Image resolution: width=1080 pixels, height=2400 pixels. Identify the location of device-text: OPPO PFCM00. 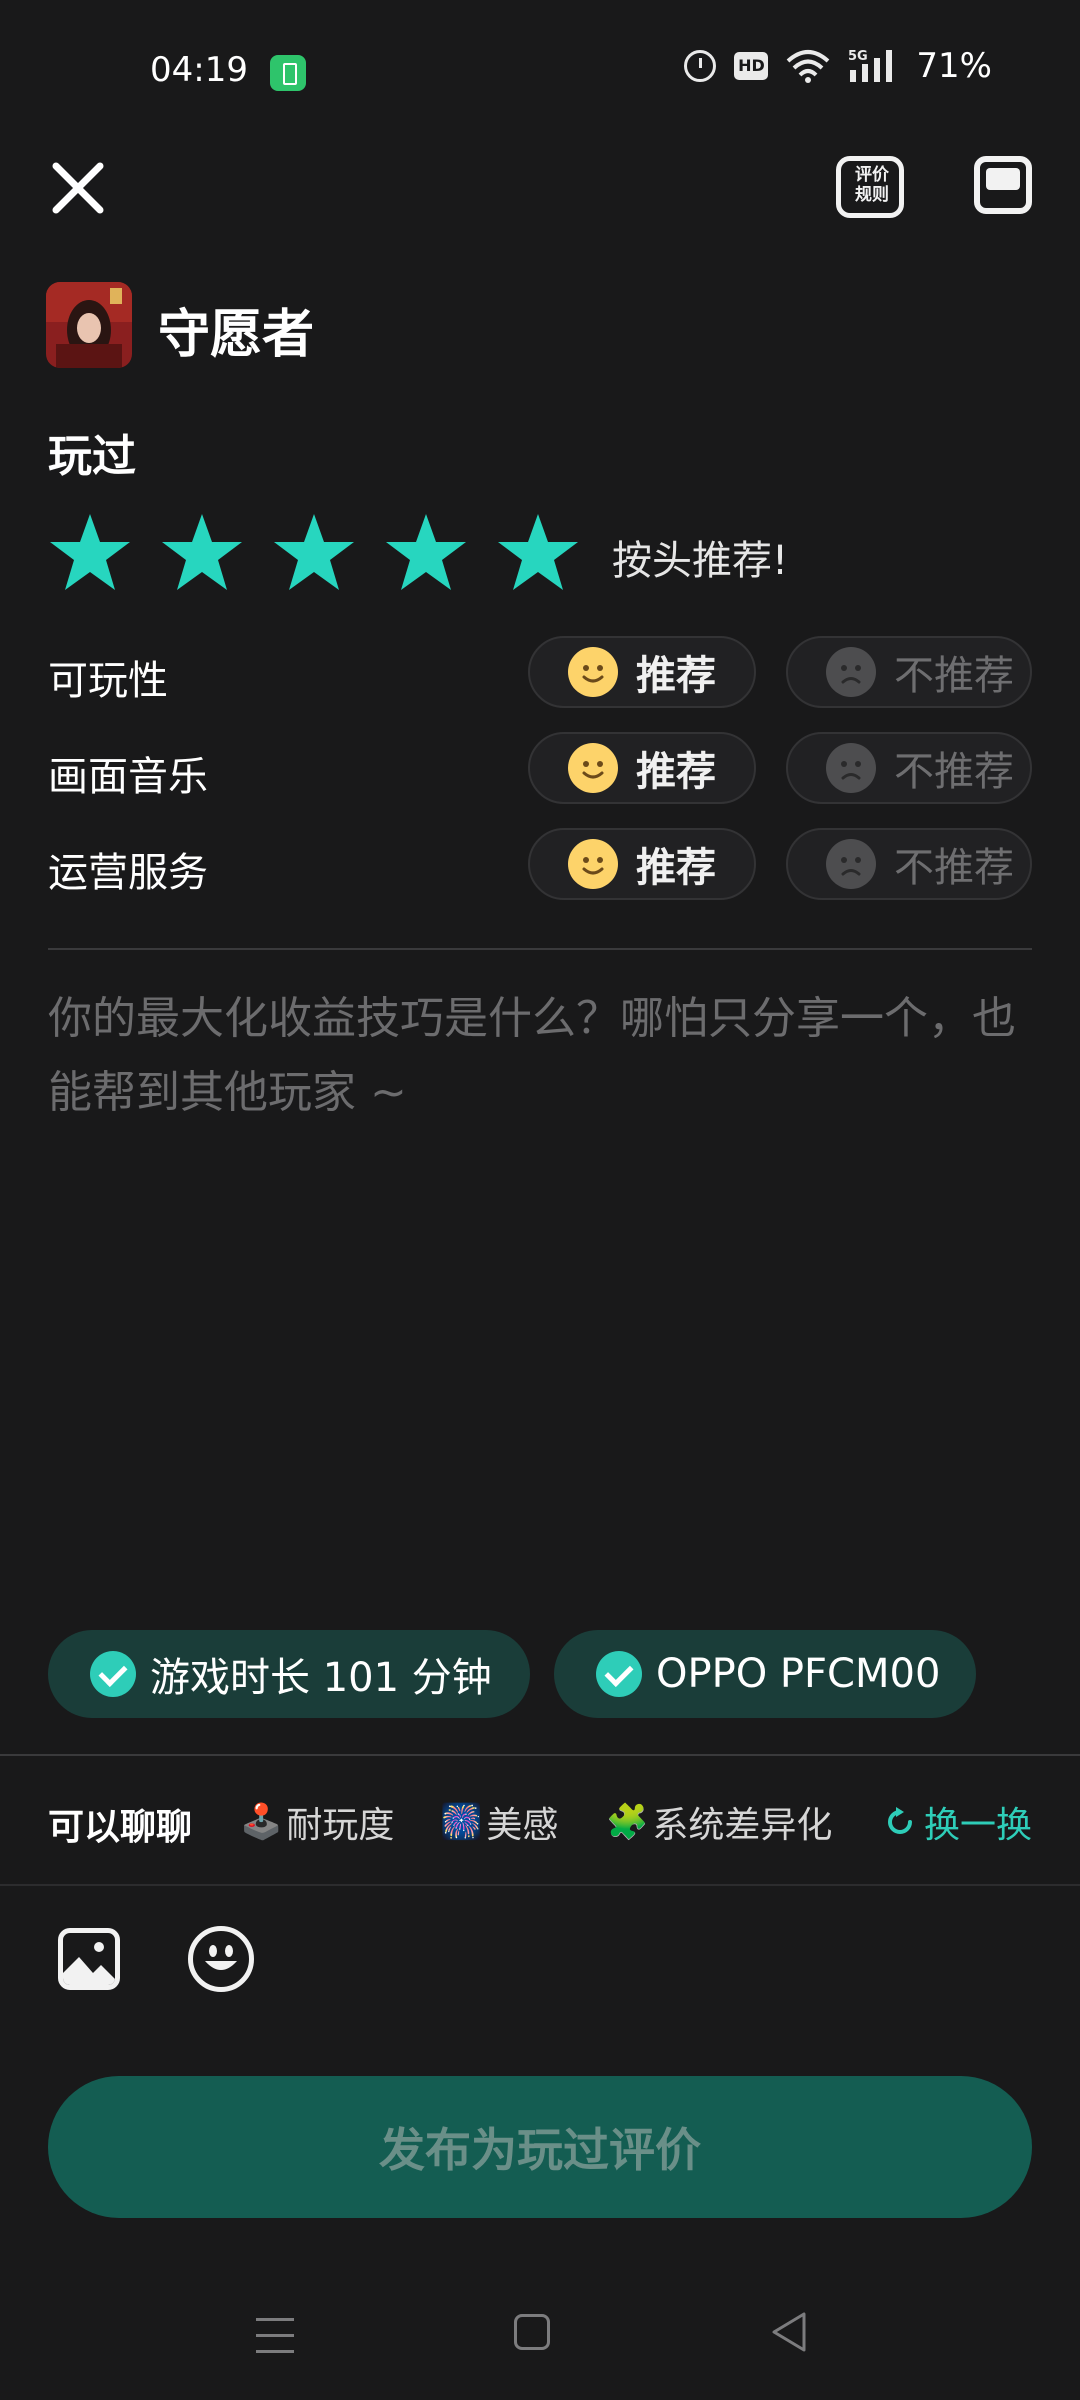
(798, 1674).